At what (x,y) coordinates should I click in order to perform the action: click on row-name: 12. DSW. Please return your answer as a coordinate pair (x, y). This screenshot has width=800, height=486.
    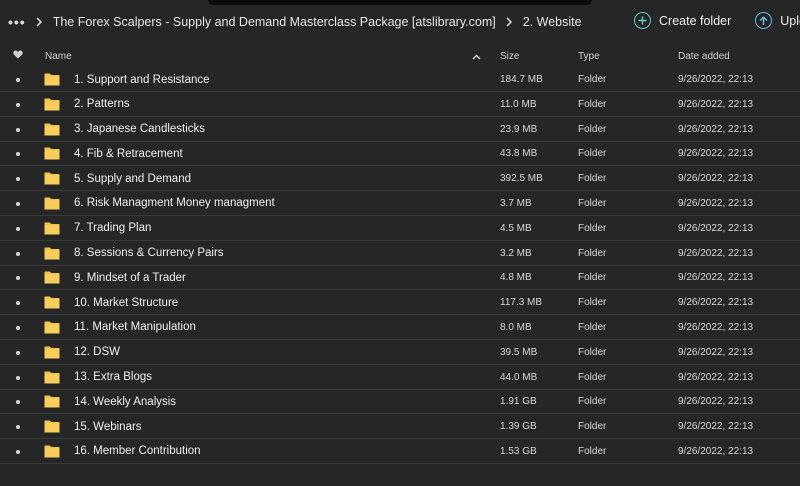
    Looking at the image, I should click on (97, 352).